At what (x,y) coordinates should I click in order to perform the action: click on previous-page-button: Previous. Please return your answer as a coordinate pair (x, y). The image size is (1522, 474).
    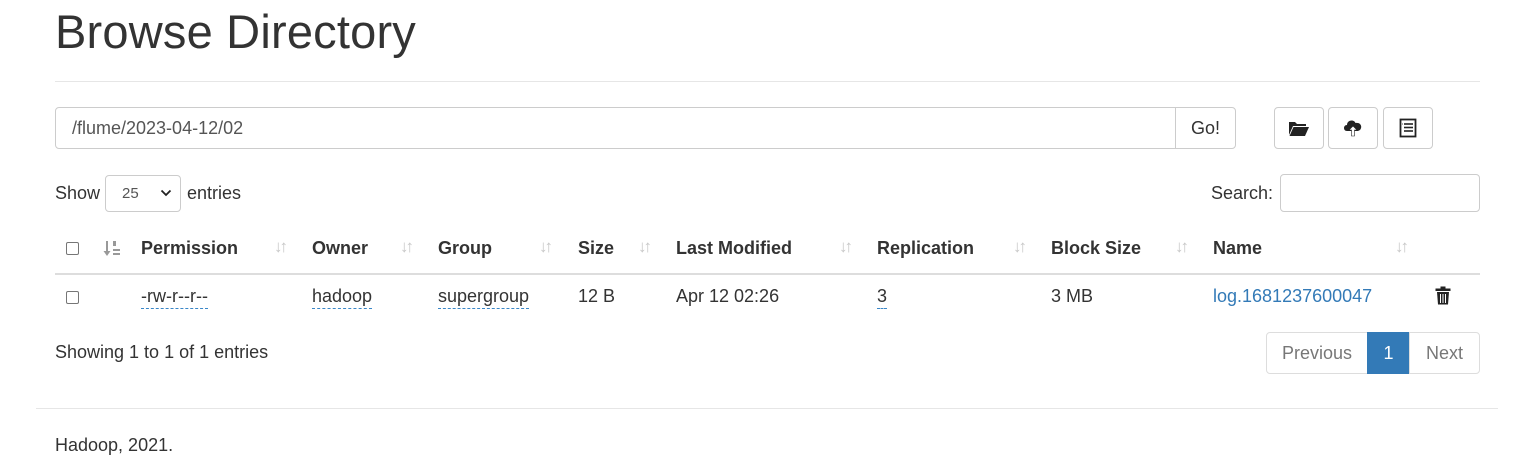
    Looking at the image, I should click on (1317, 353).